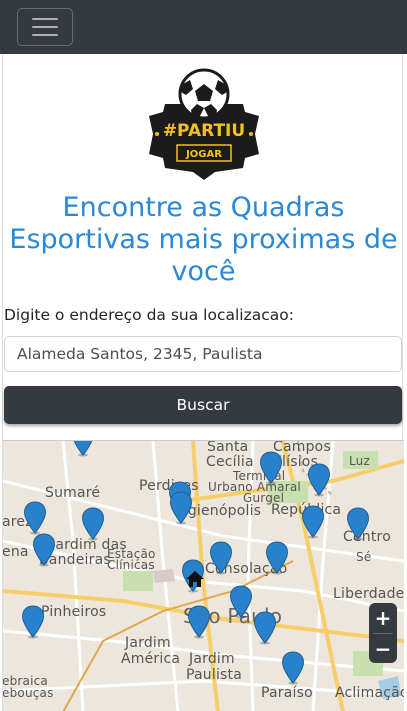  I want to click on address-input, so click(203, 354).